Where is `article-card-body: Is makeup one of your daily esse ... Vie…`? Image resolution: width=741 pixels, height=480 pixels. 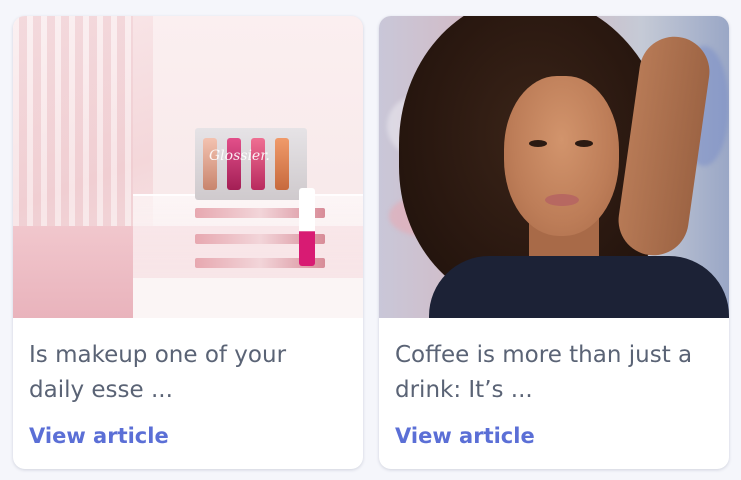 article-card-body: Is makeup one of your daily esse ... Vie… is located at coordinates (188, 383).